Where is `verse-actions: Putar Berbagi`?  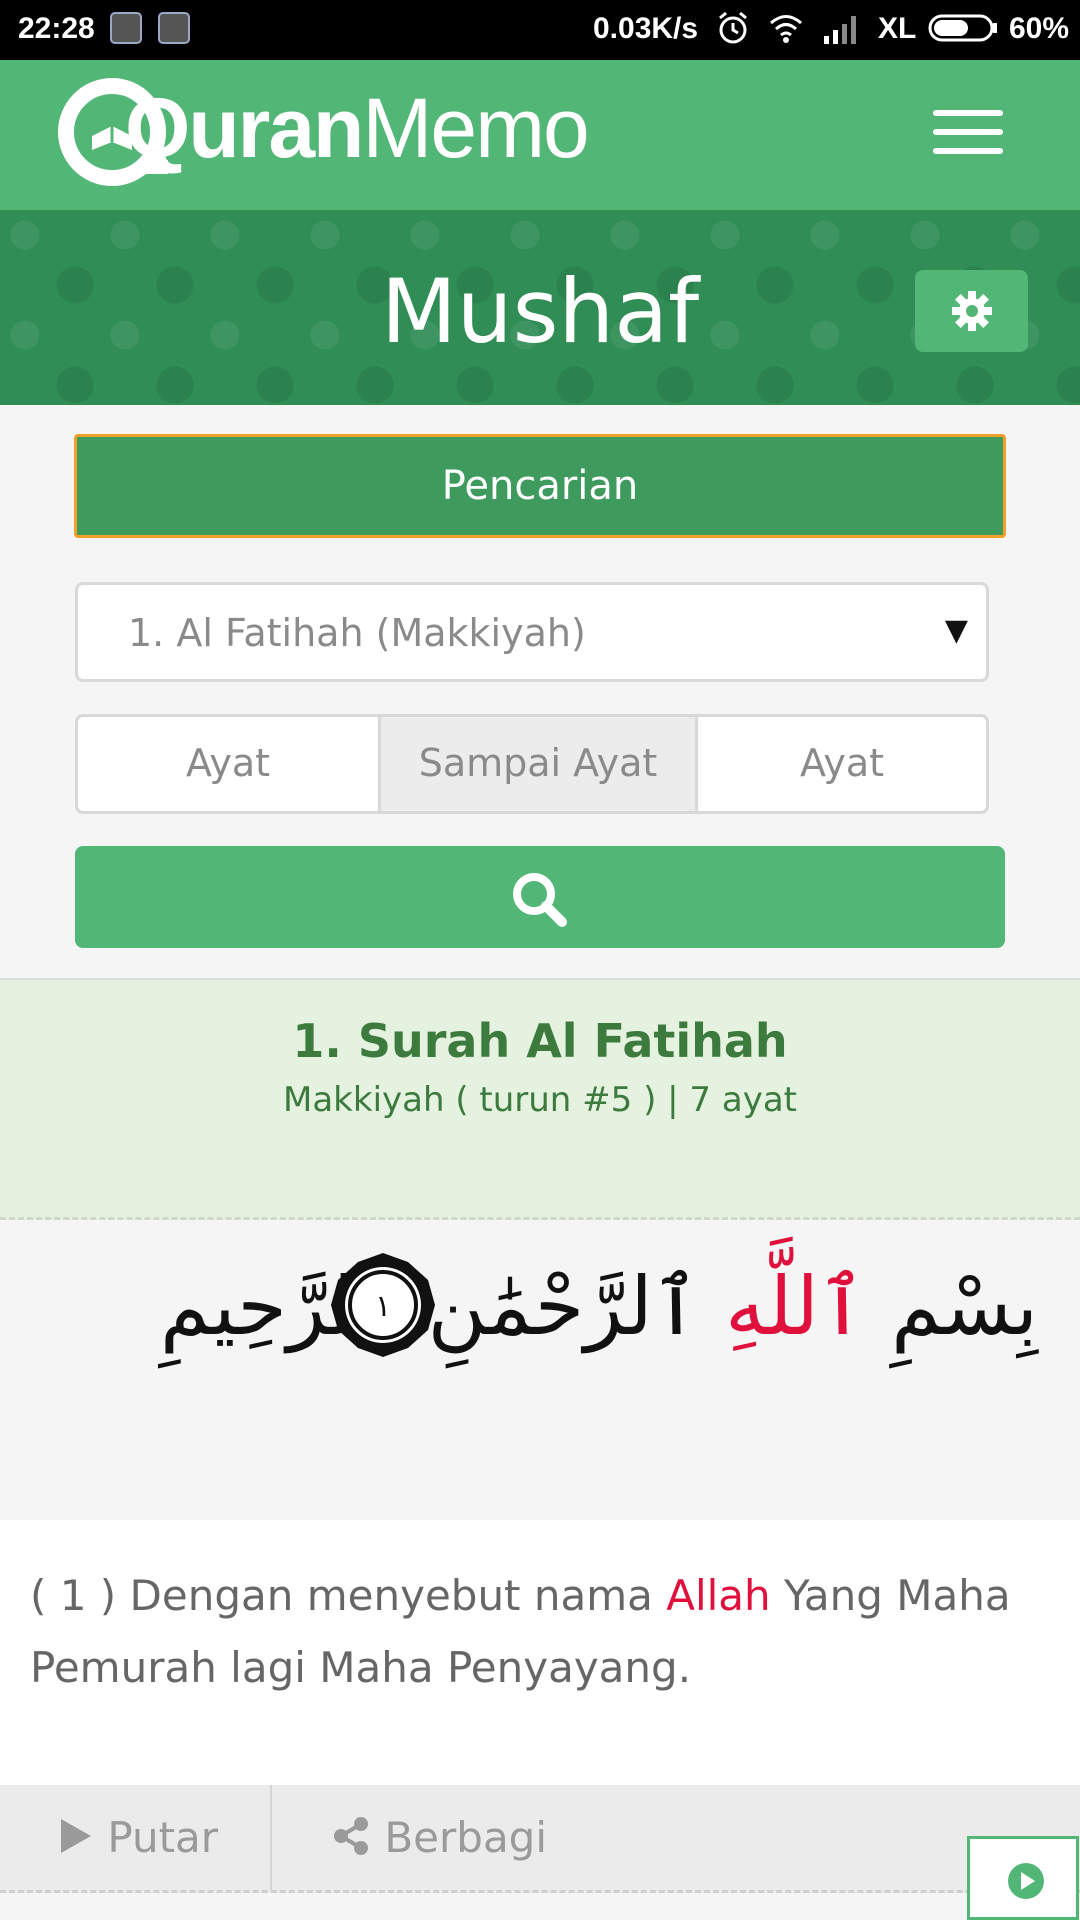 verse-actions: Putar Berbagi is located at coordinates (540, 1839).